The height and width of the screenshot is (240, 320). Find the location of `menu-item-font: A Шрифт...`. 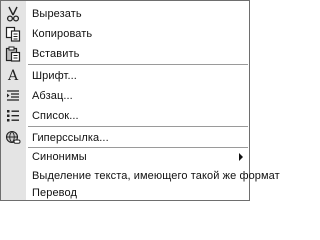

menu-item-font: A Шрифт... is located at coordinates (125, 75).